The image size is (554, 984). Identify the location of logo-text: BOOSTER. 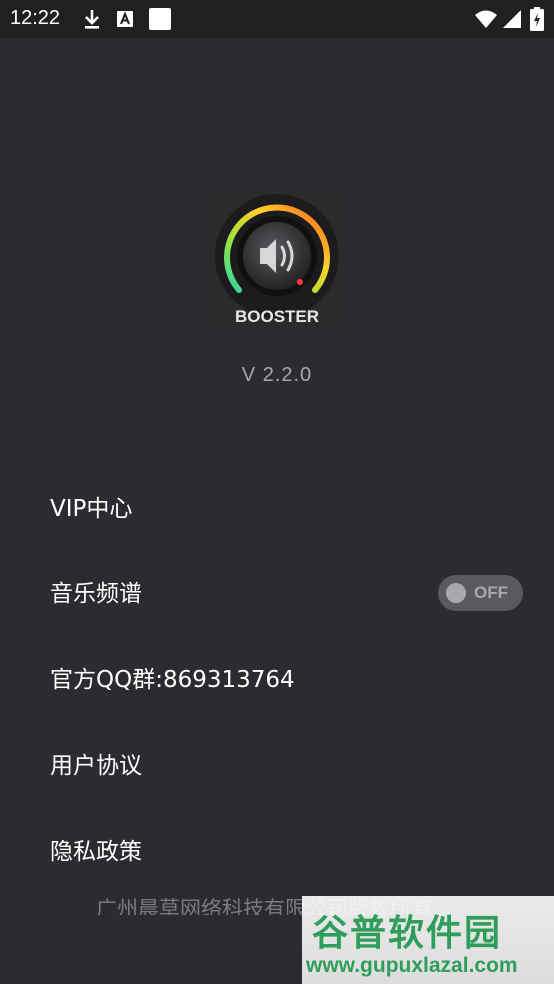
(277, 316).